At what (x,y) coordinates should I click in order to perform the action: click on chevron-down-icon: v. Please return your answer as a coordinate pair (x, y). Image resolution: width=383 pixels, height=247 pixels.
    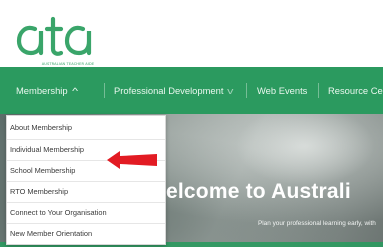
    Looking at the image, I should click on (230, 91).